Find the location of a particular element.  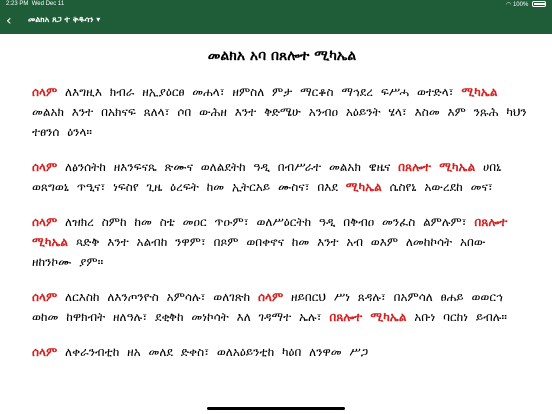

nav-bar: ‹ መልክአ ጸጋ ተ ቅዱሳን ▾ is located at coordinates (276, 22).